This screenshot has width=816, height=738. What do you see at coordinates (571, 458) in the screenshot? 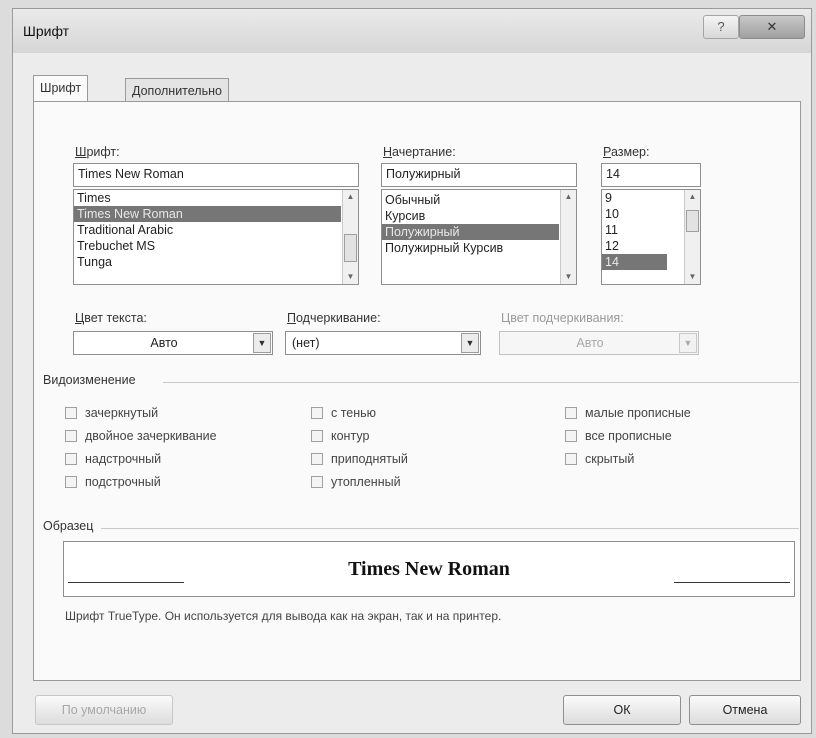
I see `hidden-checkbox` at bounding box center [571, 458].